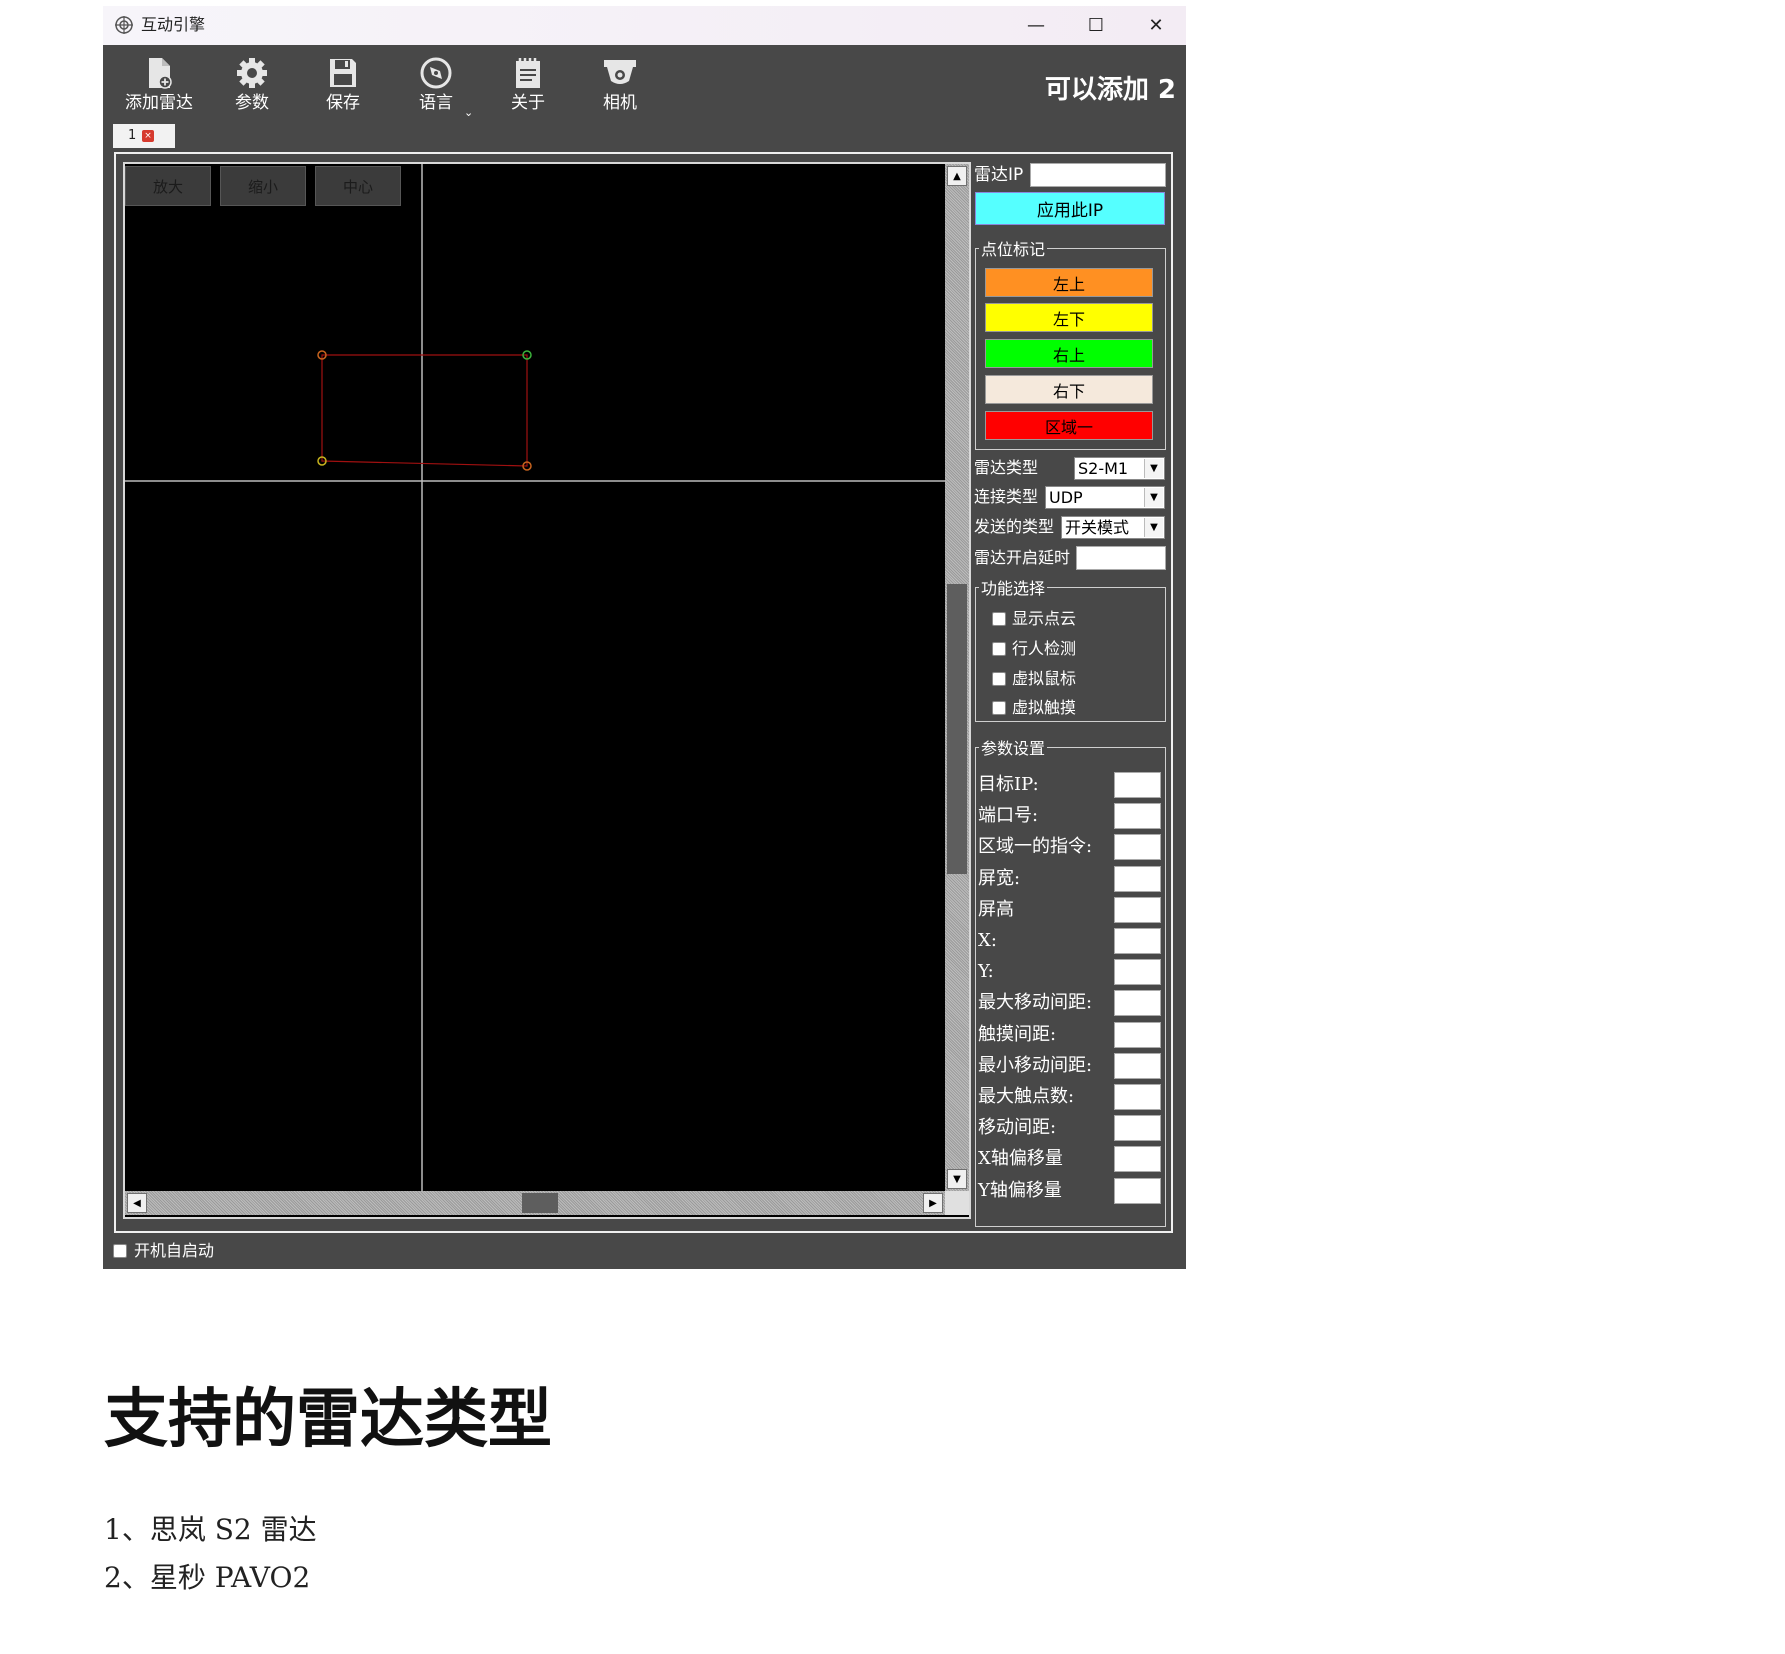 The image size is (1785, 1654). I want to click on zoom-in-button: 放大, so click(168, 186).